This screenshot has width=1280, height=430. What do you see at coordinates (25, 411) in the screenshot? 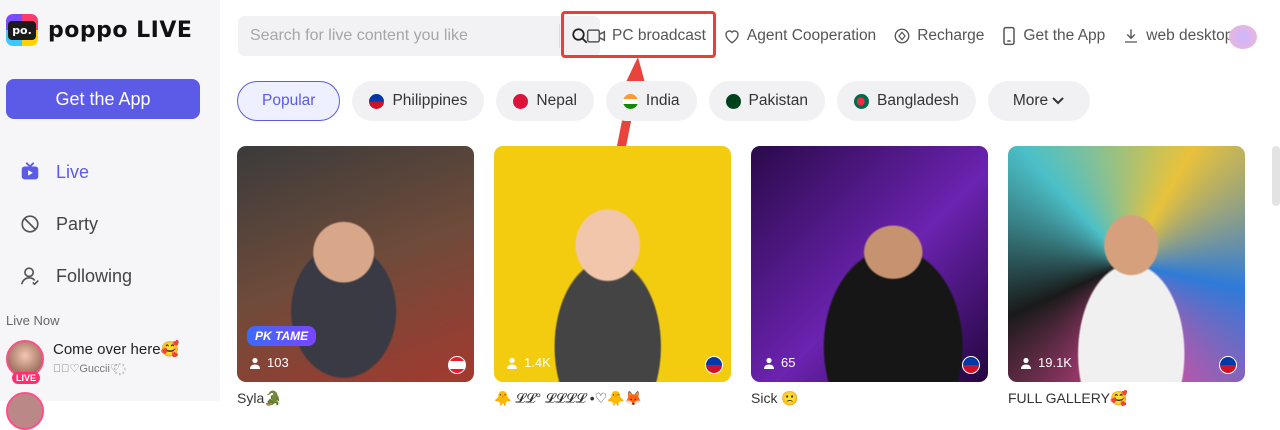
I see `avatar` at bounding box center [25, 411].